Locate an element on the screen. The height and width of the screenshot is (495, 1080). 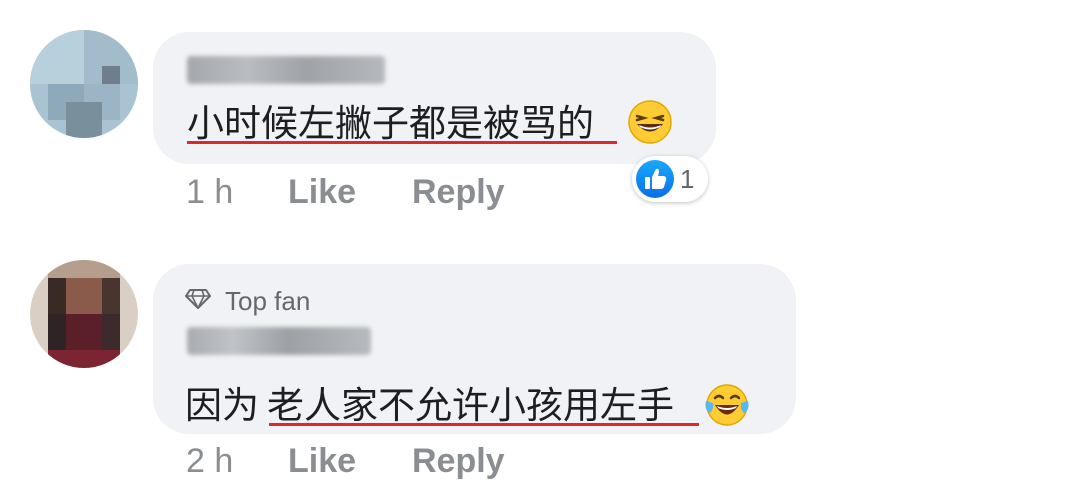
diamond-icon is located at coordinates (198, 299).